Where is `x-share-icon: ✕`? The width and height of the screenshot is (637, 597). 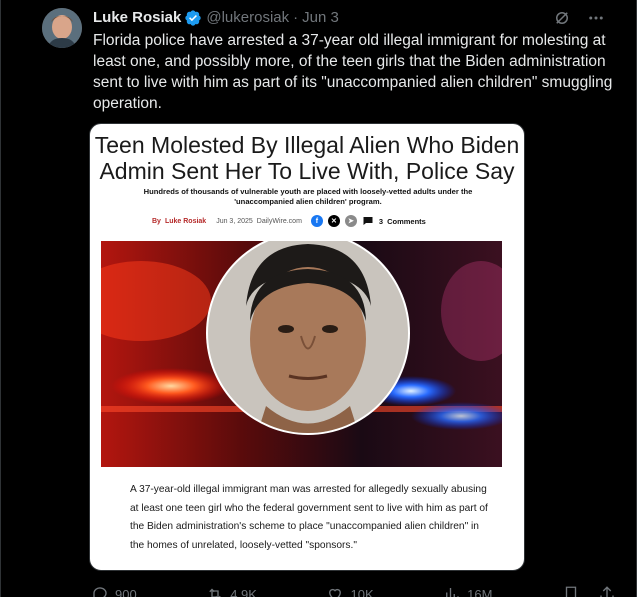 x-share-icon: ✕ is located at coordinates (333, 221).